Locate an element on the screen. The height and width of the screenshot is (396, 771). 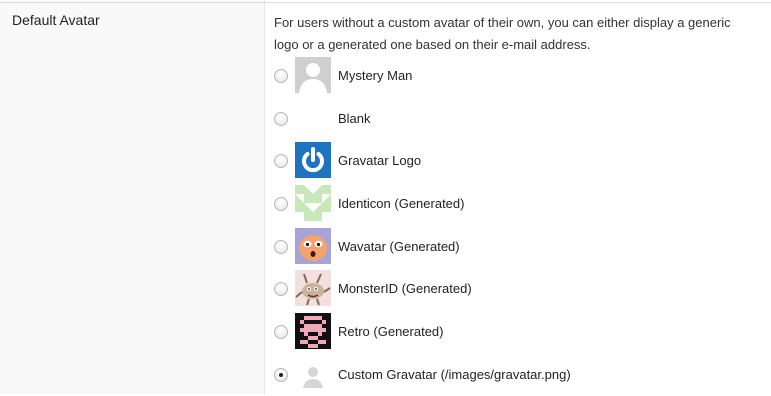
default-avatar-label: Default Avatar is located at coordinates (56, 20).